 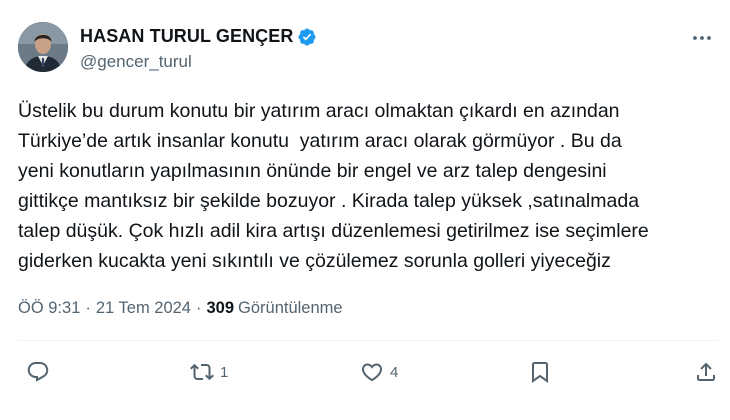 What do you see at coordinates (372, 372) in the screenshot?
I see `like-icon` at bounding box center [372, 372].